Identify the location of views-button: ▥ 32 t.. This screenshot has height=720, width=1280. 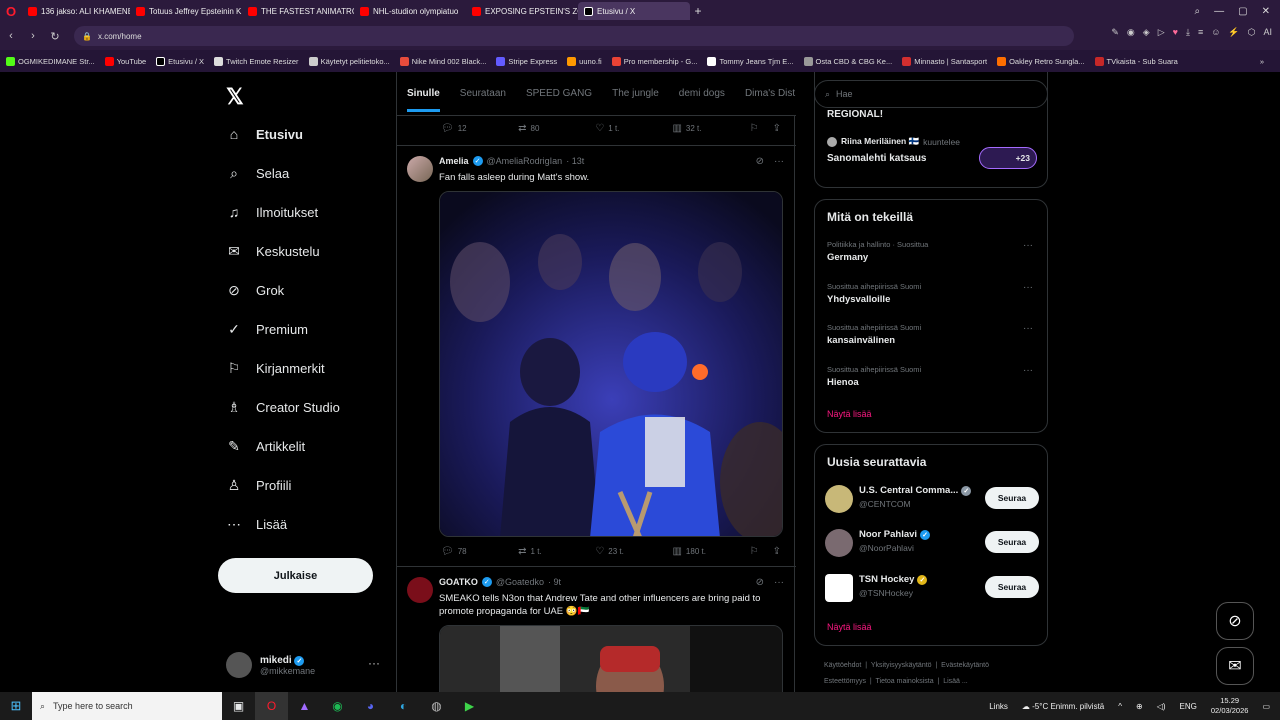
(710, 128).